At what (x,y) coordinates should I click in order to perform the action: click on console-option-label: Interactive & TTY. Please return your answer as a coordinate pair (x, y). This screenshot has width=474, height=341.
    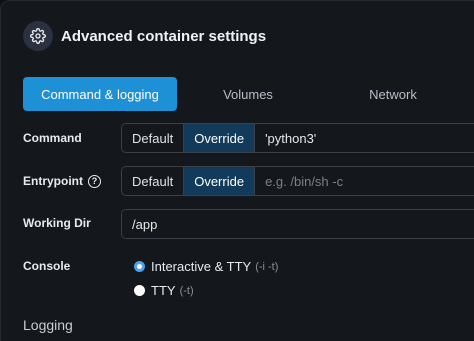
    Looking at the image, I should click on (201, 266).